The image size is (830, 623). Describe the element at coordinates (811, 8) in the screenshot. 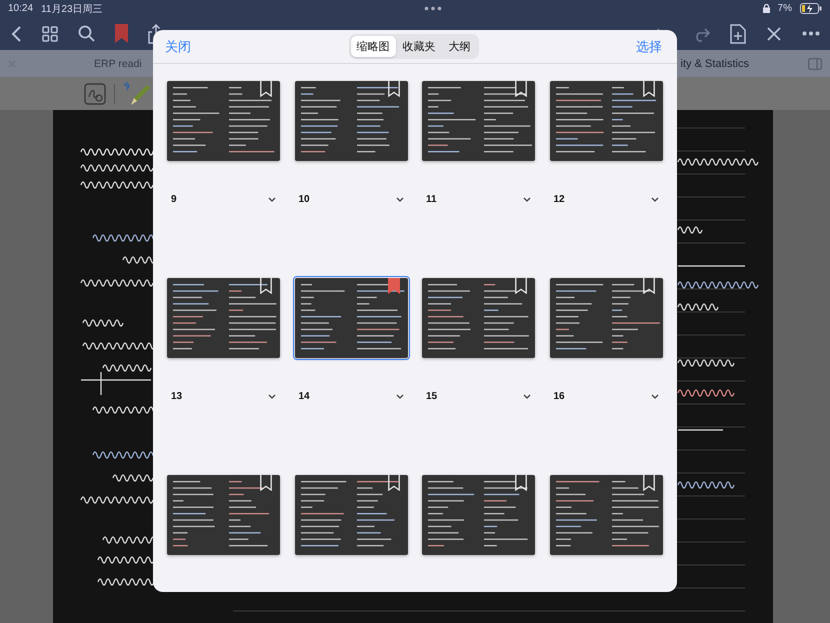

I see `battery-icon` at that location.